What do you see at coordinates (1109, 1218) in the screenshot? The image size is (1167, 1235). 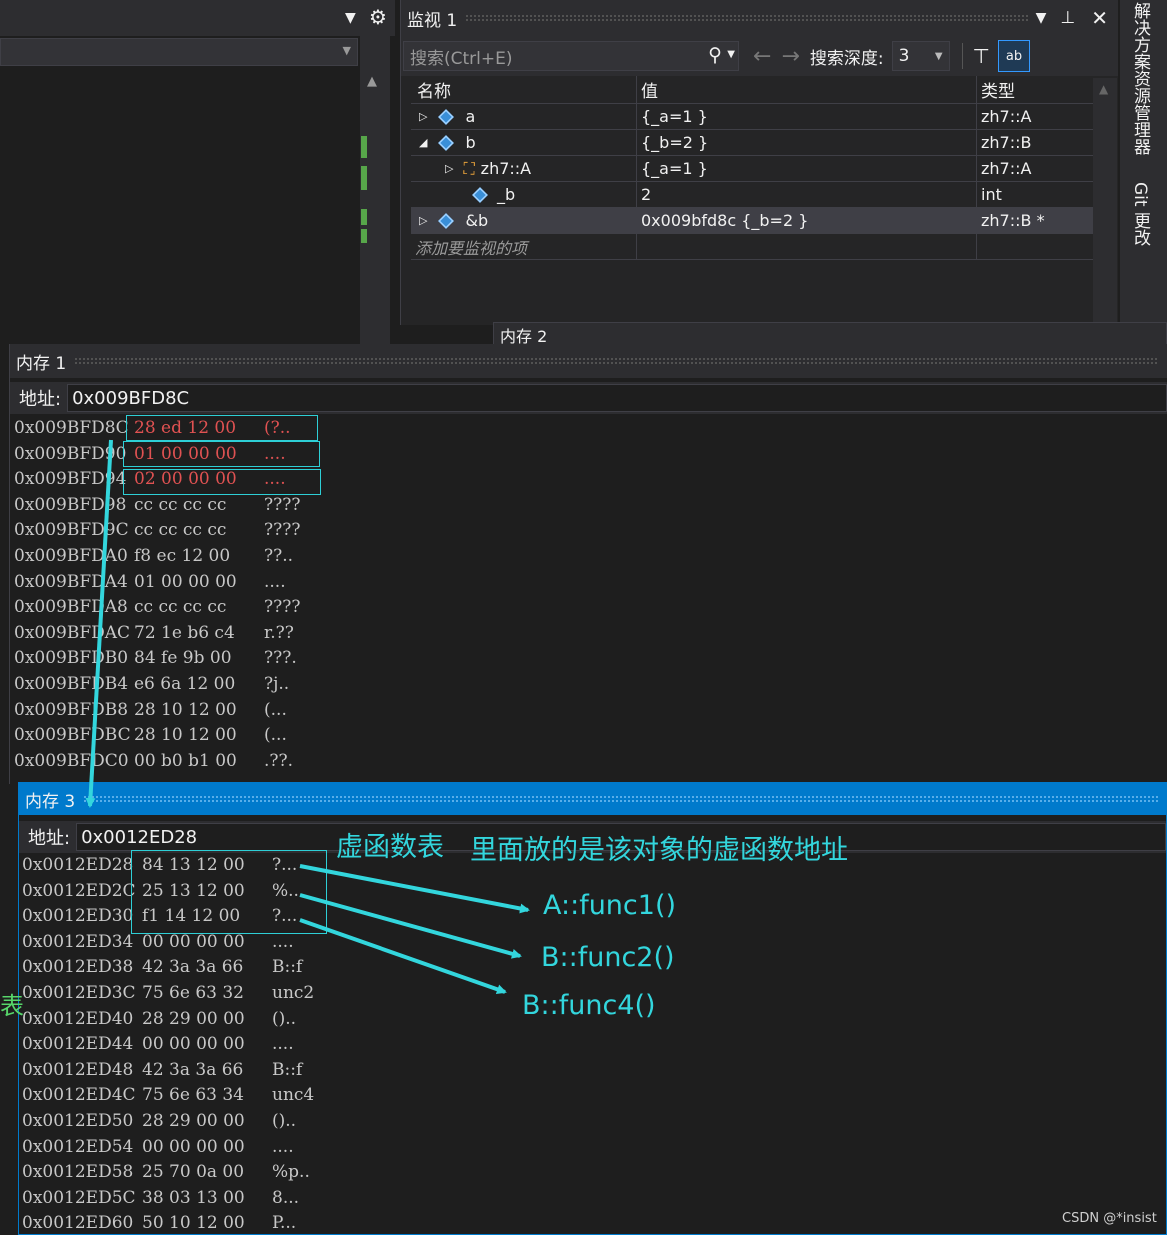 I see `watermark: CSDN @*insist` at bounding box center [1109, 1218].